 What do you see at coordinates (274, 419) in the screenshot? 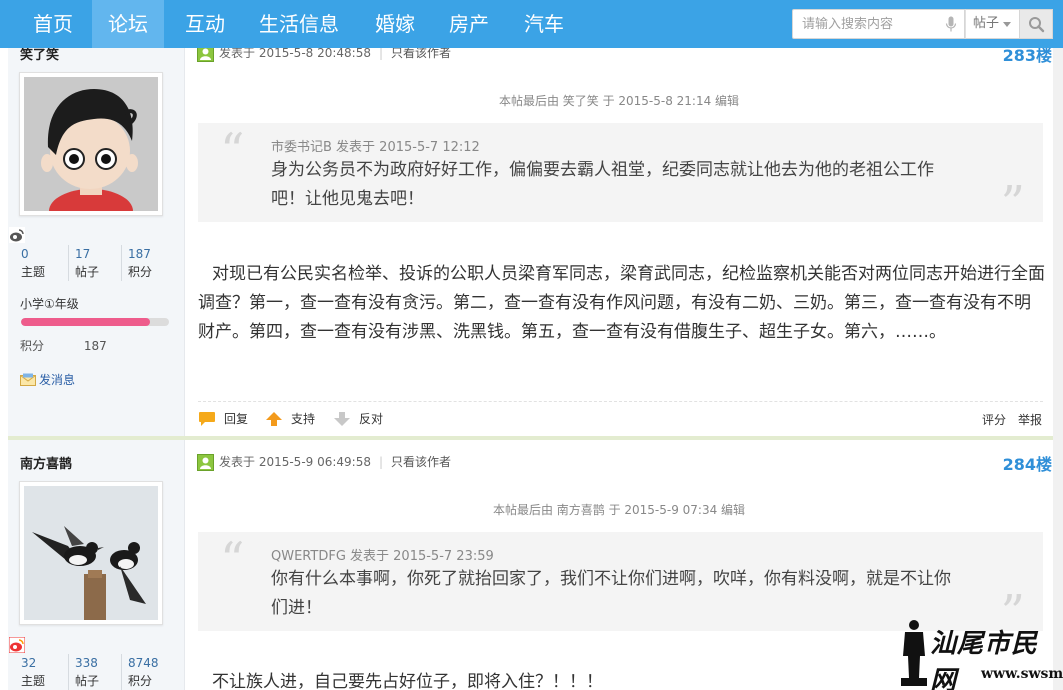
I see `arrow-up-icon` at bounding box center [274, 419].